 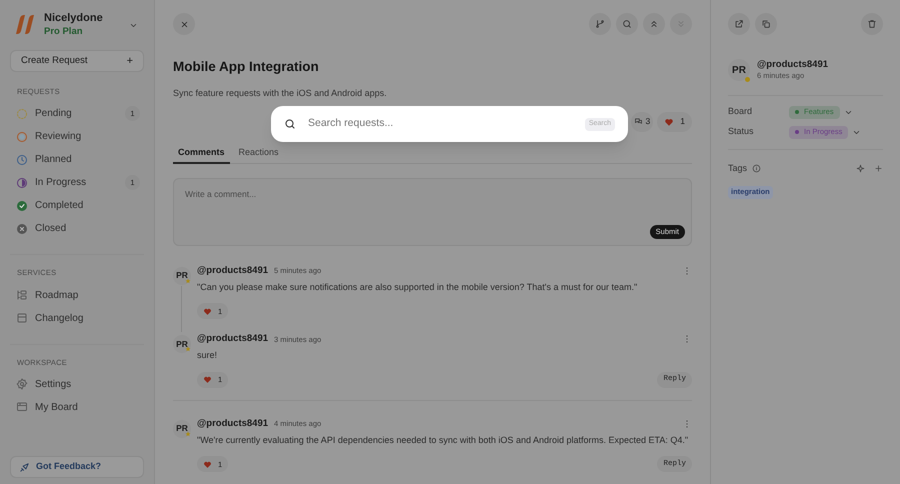 I want to click on close-button, so click(x=184, y=24).